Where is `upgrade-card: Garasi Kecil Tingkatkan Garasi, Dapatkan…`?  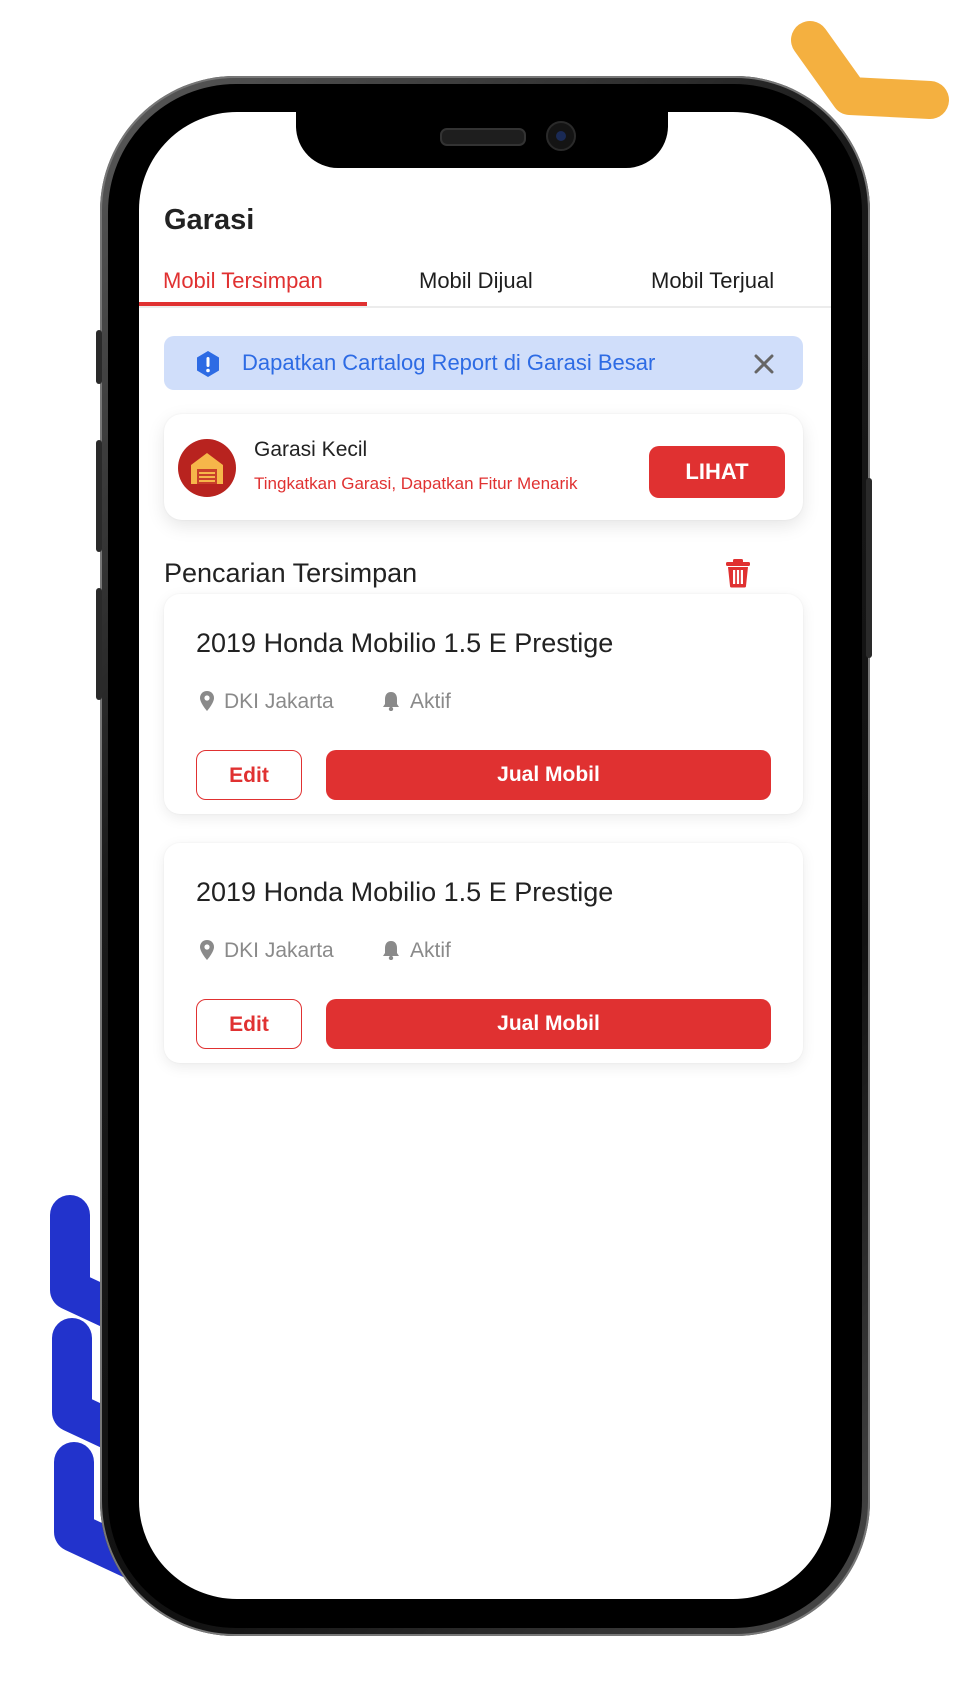
upgrade-card: Garasi Kecil Tingkatkan Garasi, Dapatkan… is located at coordinates (483, 467).